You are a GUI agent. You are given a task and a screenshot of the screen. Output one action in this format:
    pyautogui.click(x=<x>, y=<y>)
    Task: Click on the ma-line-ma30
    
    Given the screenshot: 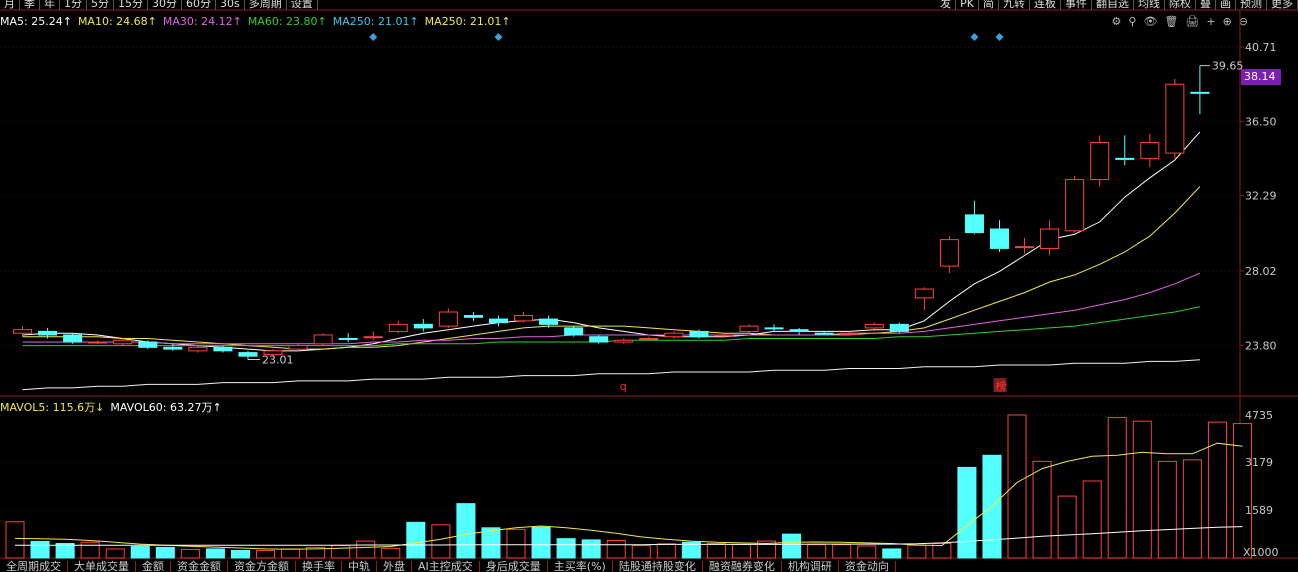 What is the action you would take?
    pyautogui.click(x=611, y=308)
    